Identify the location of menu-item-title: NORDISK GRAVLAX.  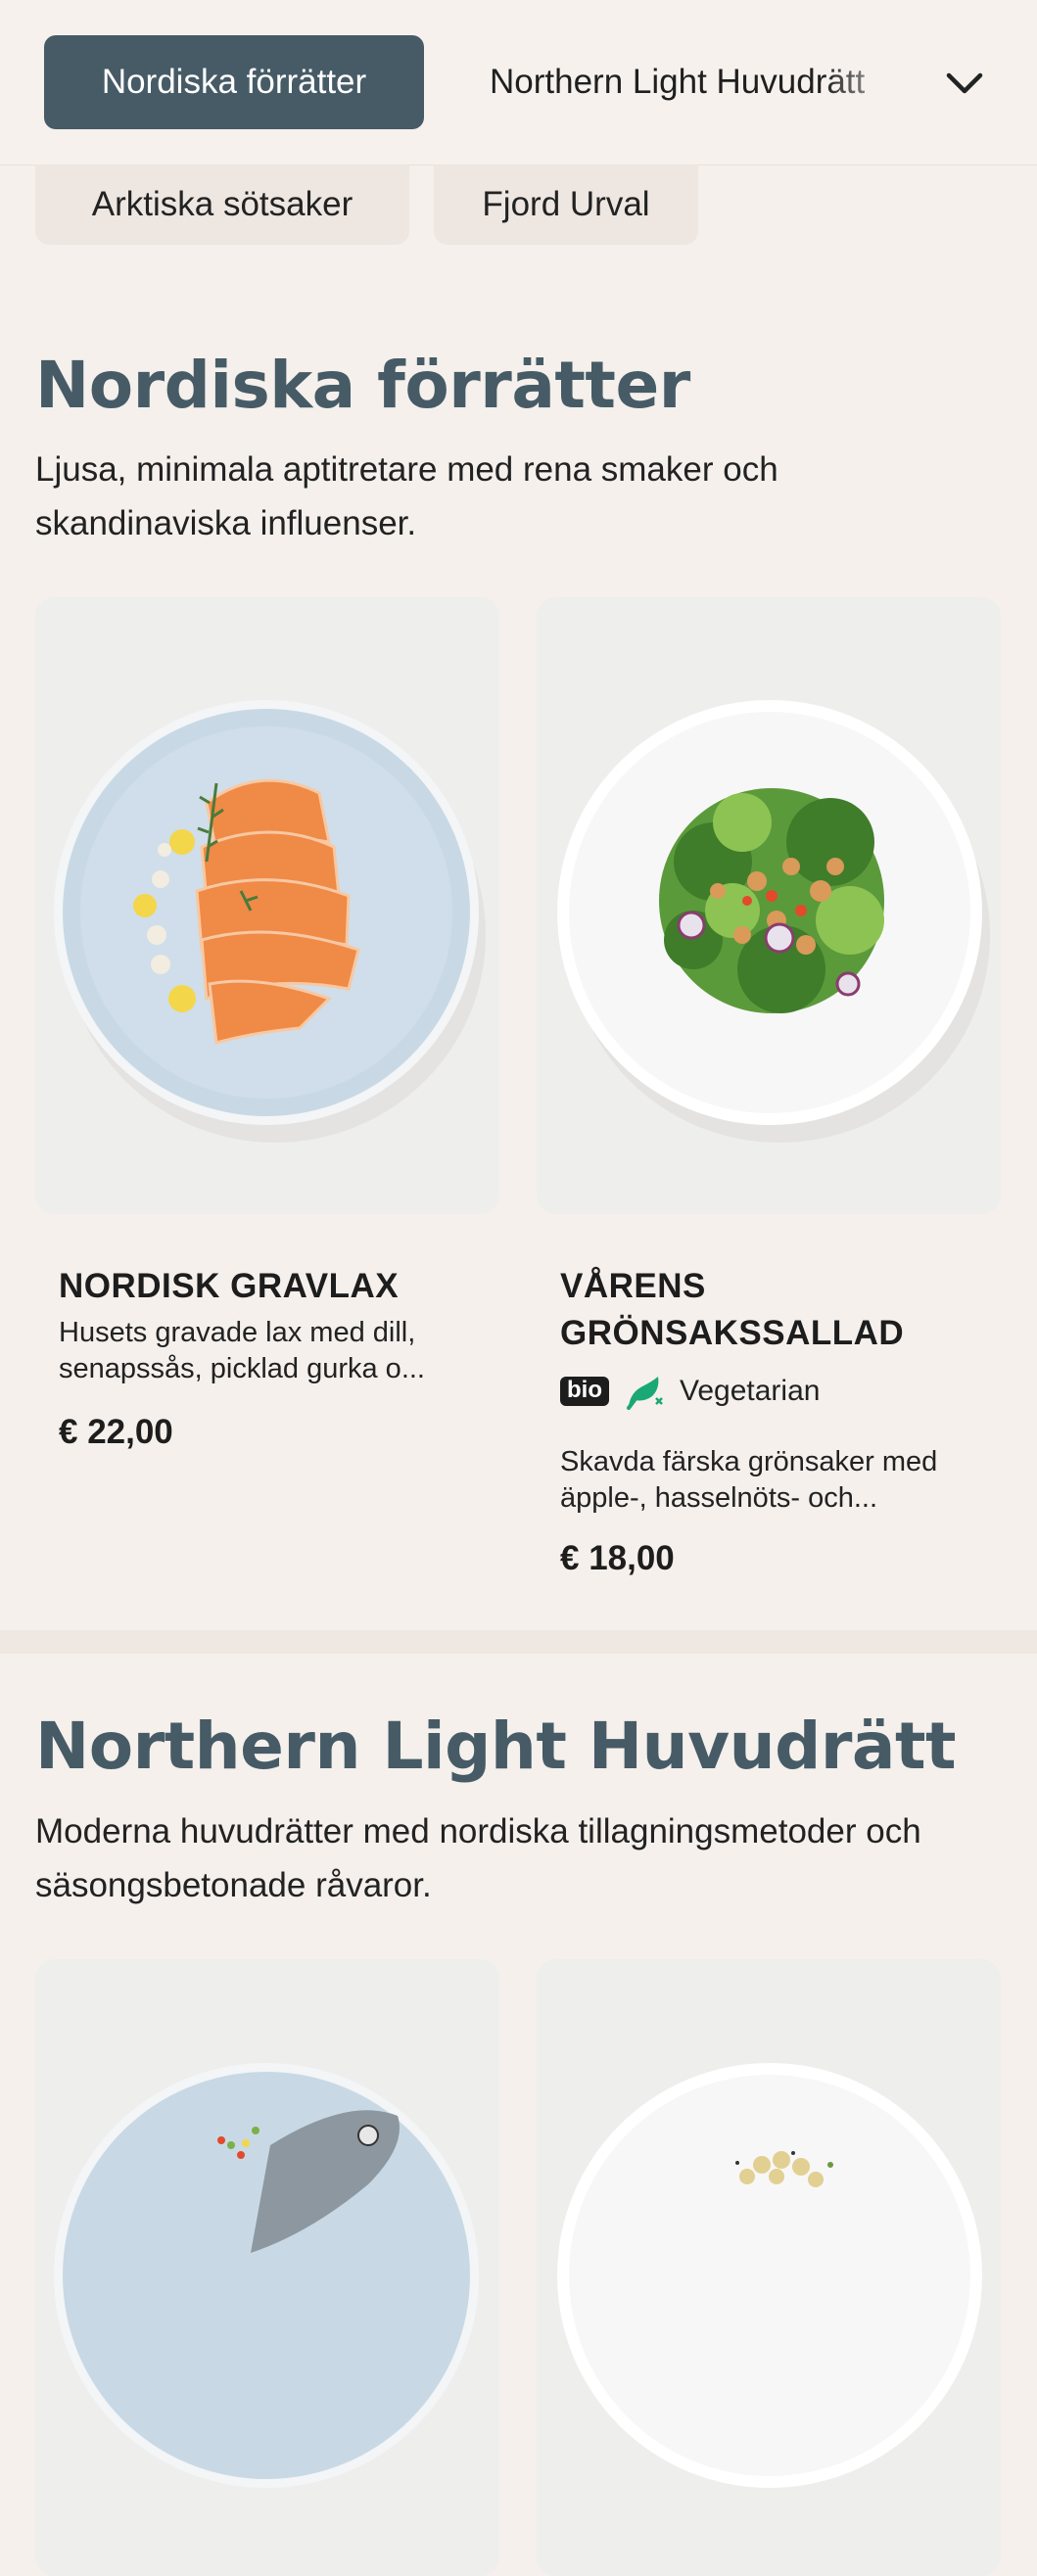
(269, 1287).